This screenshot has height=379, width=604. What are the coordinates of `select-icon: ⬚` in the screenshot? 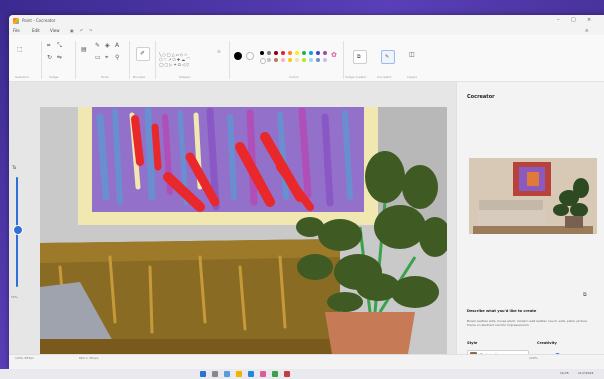 It's located at (20, 50).